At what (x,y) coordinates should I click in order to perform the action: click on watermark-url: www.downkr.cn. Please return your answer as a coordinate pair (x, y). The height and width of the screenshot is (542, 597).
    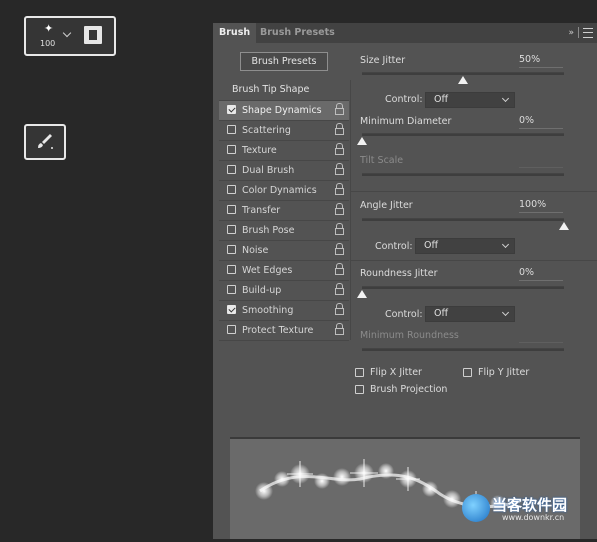
    Looking at the image, I should click on (533, 517).